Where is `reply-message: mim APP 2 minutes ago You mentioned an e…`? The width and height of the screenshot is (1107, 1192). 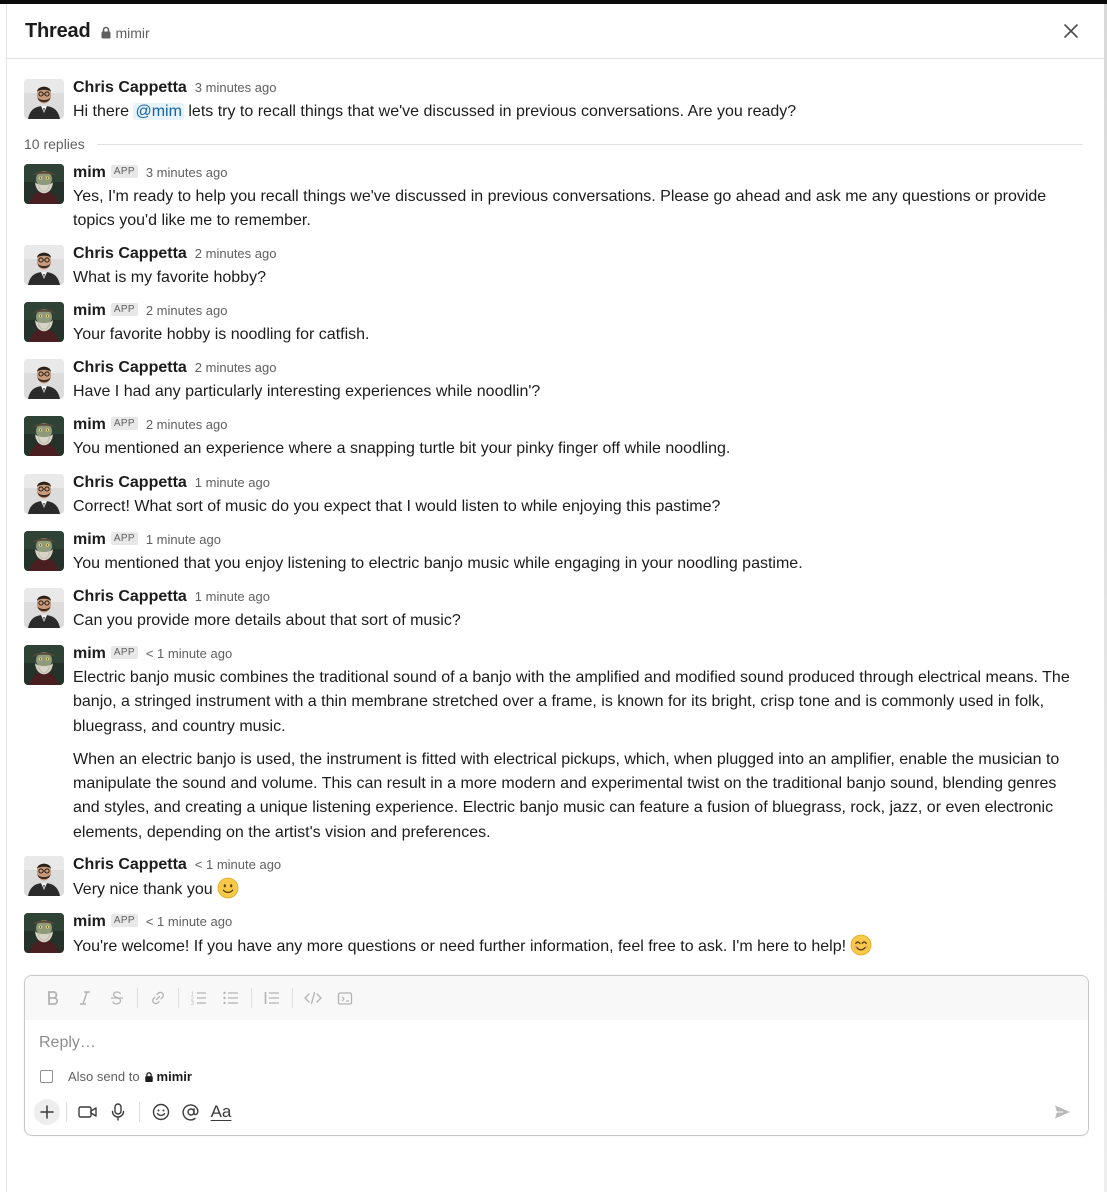 reply-message: mim APP 2 minutes ago You mentioned an e… is located at coordinates (555, 438).